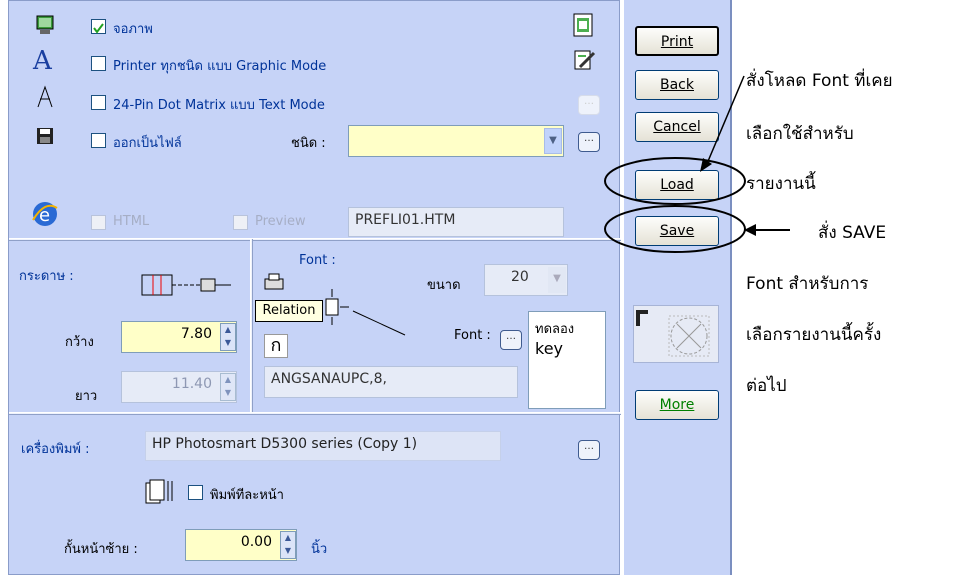  What do you see at coordinates (852, 233) in the screenshot?
I see `save-note-line1: สั่ง SAVE` at bounding box center [852, 233].